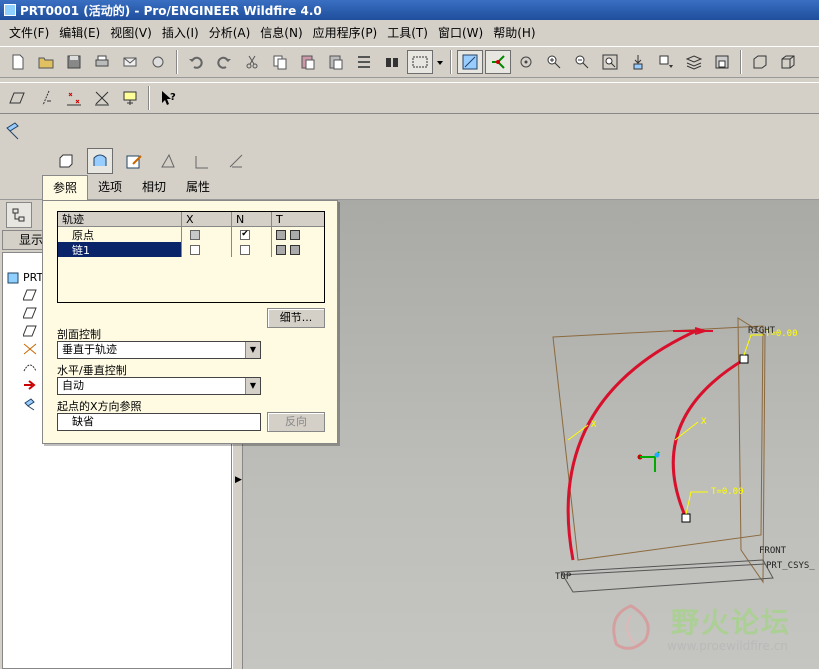 This screenshot has width=819, height=669. Describe the element at coordinates (686, 518) in the screenshot. I see `trajectory-end-point` at that location.